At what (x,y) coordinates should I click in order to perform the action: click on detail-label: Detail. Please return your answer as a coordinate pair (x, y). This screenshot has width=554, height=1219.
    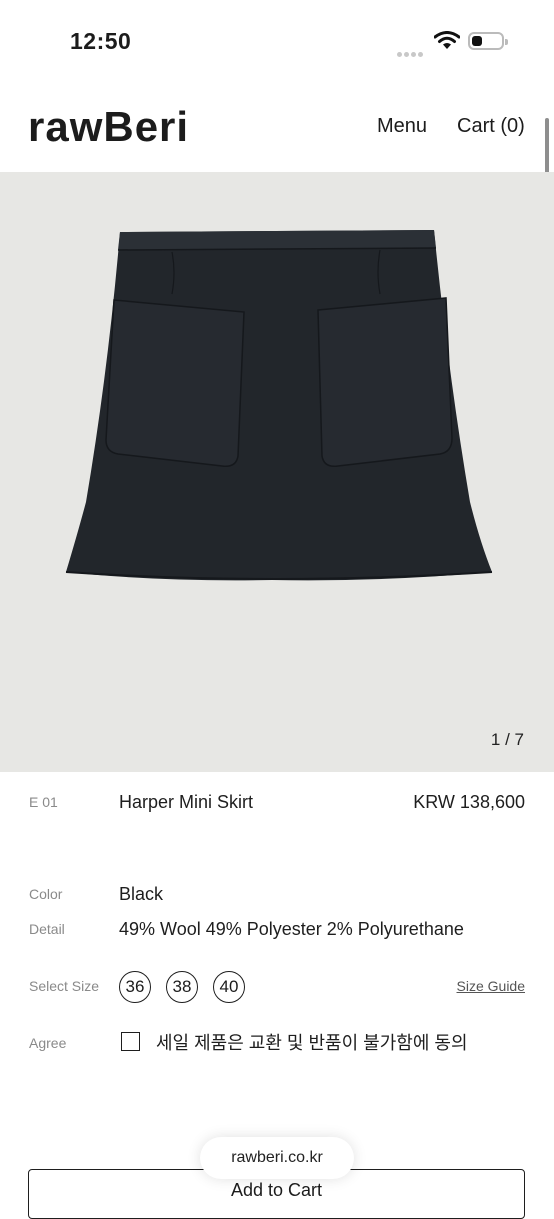
    Looking at the image, I should click on (47, 929).